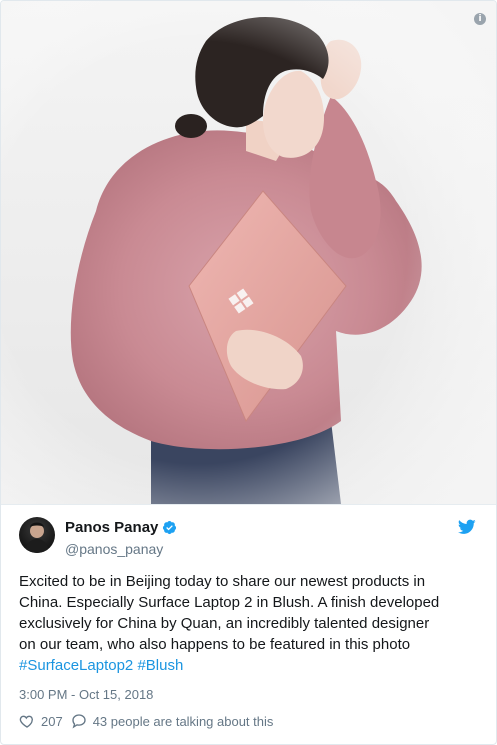 This screenshot has width=497, height=745. I want to click on author-block: Panos Panay @panos_panay, so click(121, 538).